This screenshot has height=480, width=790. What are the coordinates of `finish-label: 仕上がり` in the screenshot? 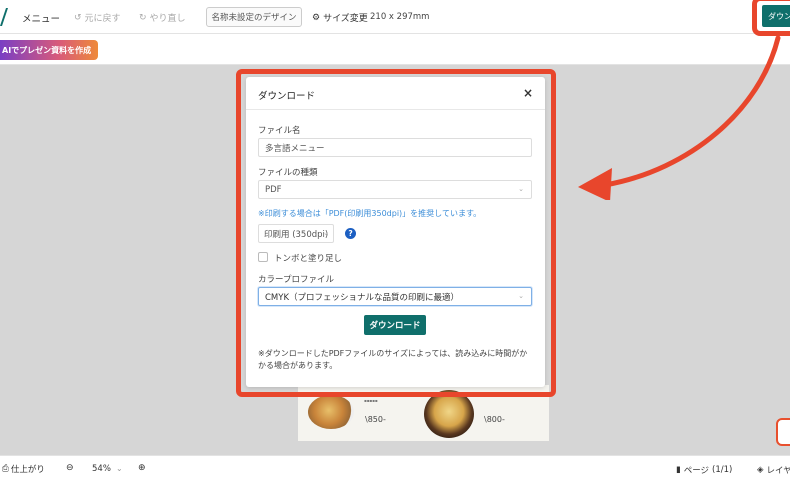 It's located at (27, 470).